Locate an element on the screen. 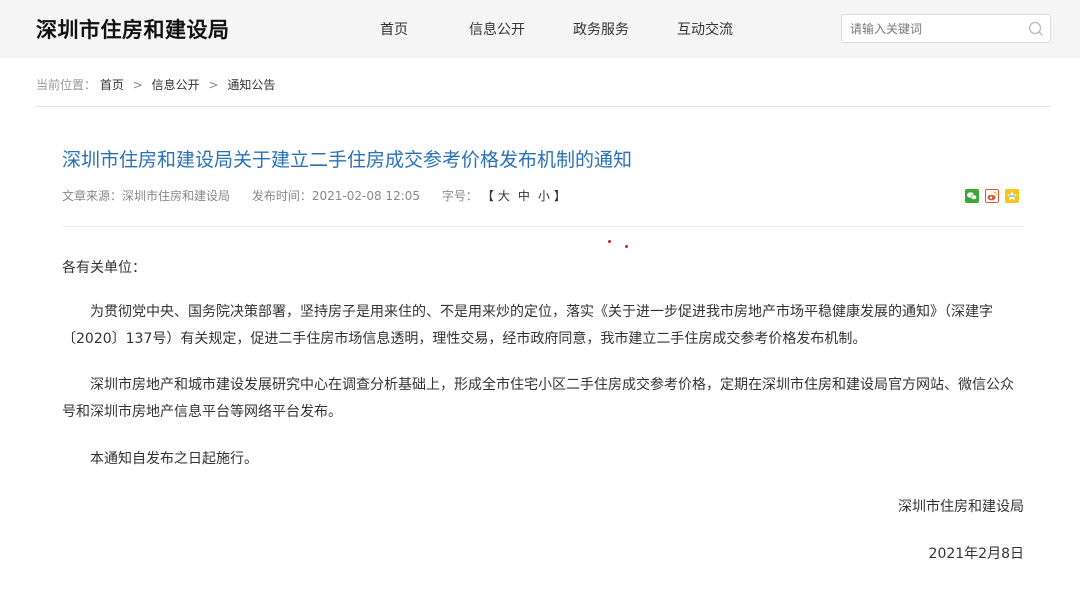 The width and height of the screenshot is (1080, 597). breadcrumb-info-disclosure: 信息公开 is located at coordinates (176, 85).